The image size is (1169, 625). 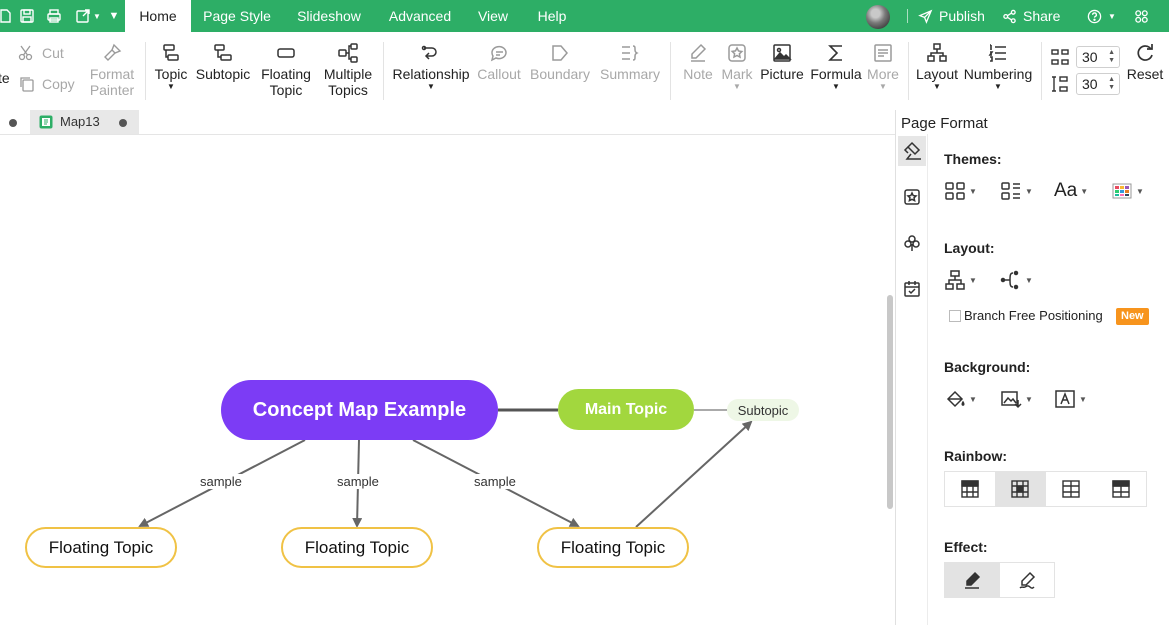 I want to click on effect-normal-option, so click(x=972, y=580).